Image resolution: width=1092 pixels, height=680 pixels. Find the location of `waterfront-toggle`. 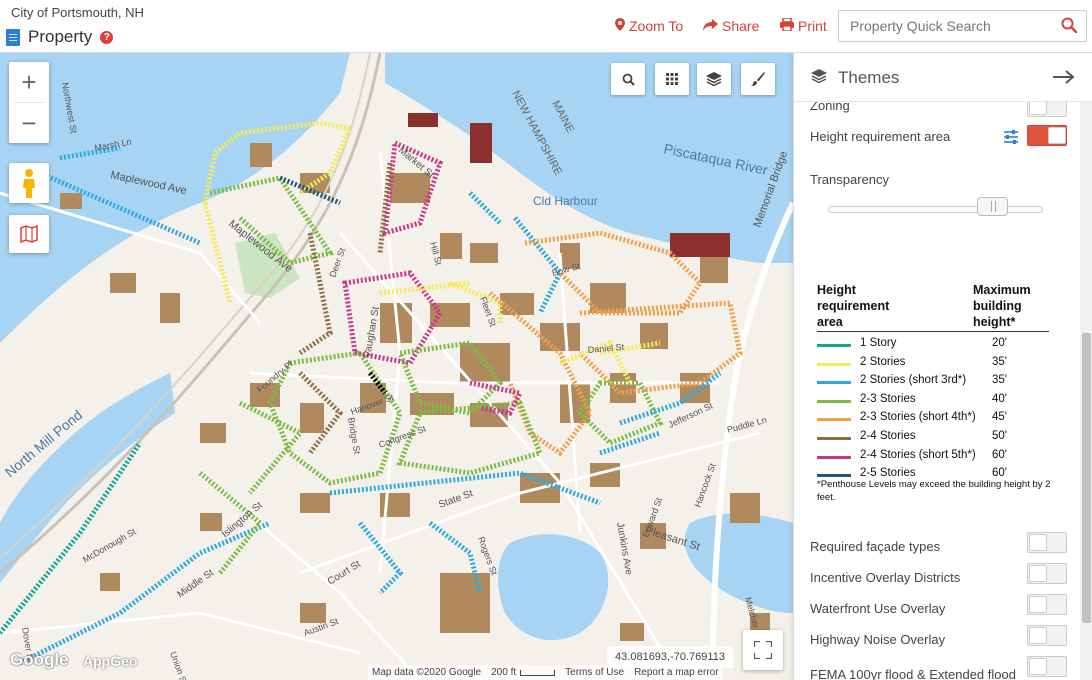

waterfront-toggle is located at coordinates (1047, 604).